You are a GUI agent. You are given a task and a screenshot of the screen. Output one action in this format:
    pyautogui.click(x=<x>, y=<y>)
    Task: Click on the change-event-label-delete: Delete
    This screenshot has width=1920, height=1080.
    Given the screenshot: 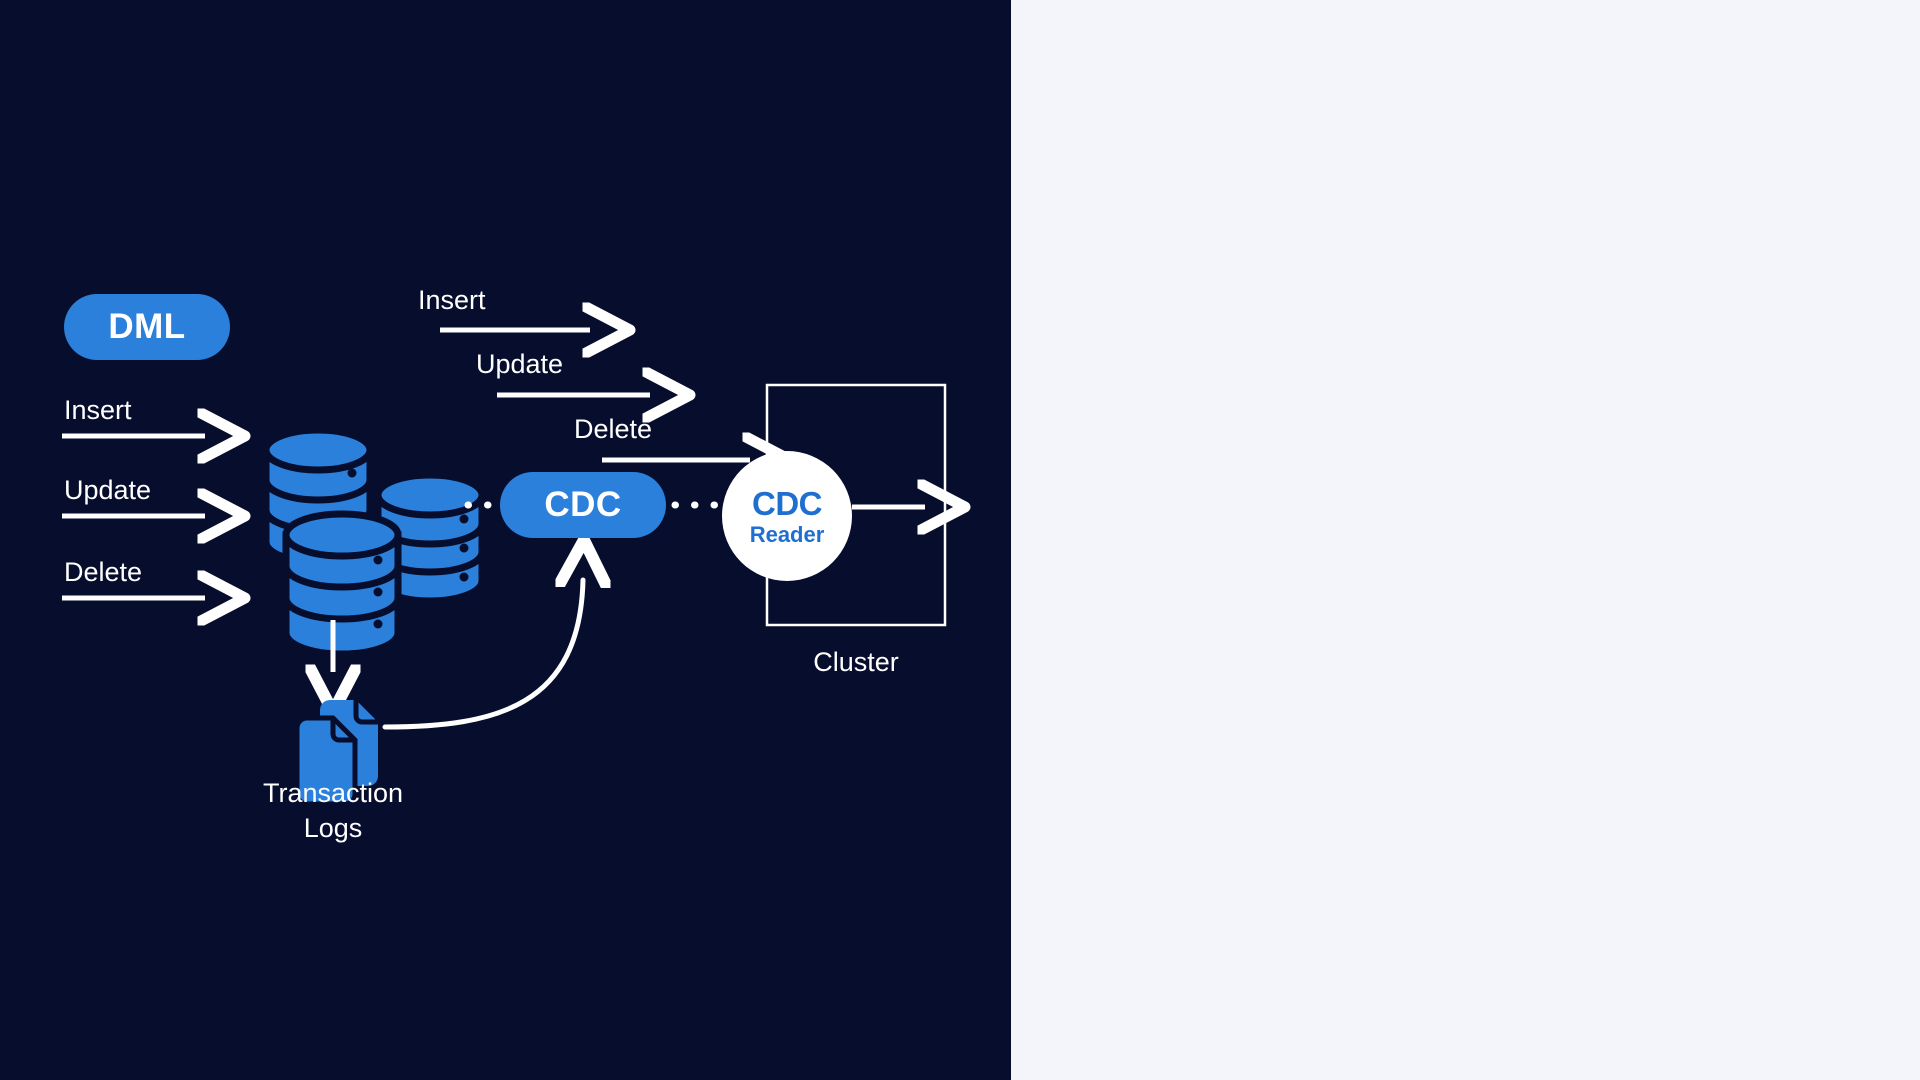 What is the action you would take?
    pyautogui.click(x=613, y=429)
    